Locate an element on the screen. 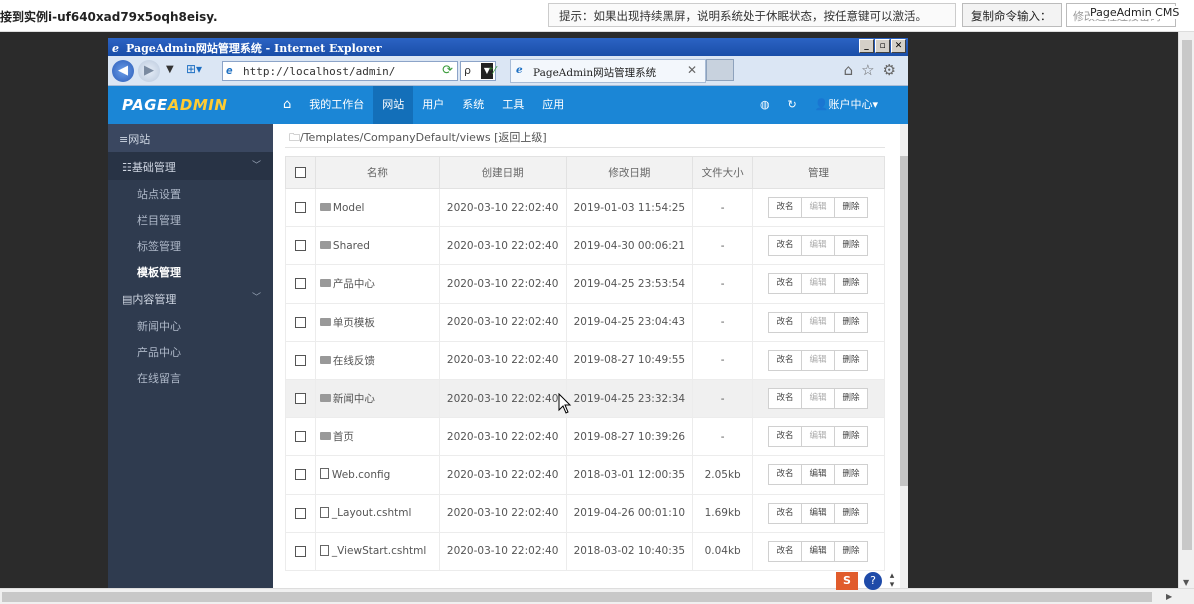 The height and width of the screenshot is (604, 1194). file-name-cell: 首页 is located at coordinates (377, 437).